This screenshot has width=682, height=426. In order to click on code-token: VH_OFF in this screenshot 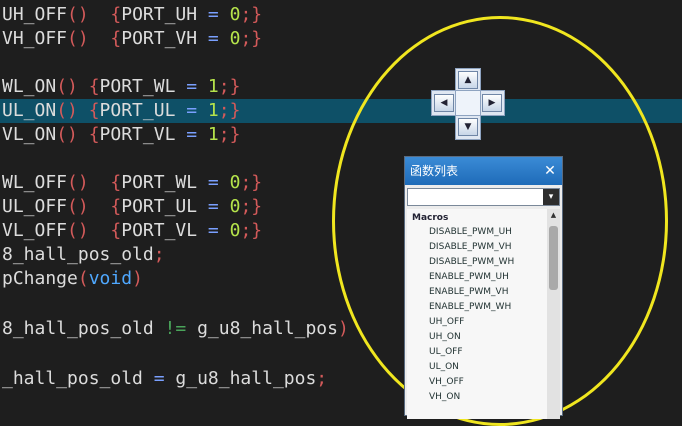, I will do `click(35, 38)`.